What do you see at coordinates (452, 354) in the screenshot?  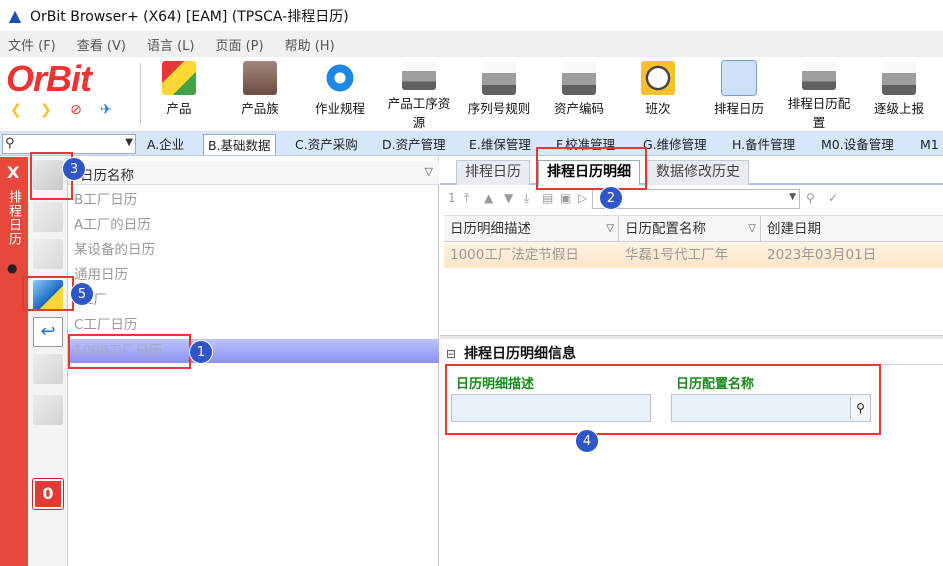 I see `collapse-icon: ⊟` at bounding box center [452, 354].